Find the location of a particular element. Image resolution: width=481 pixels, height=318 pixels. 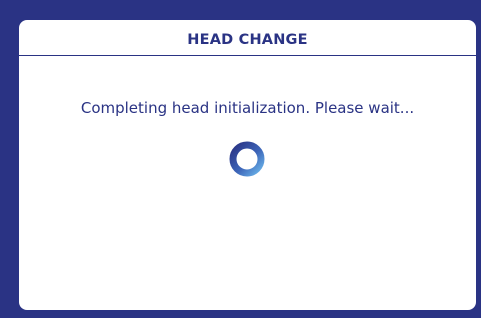

dialog-header: HEAD CHANGE is located at coordinates (247, 38).